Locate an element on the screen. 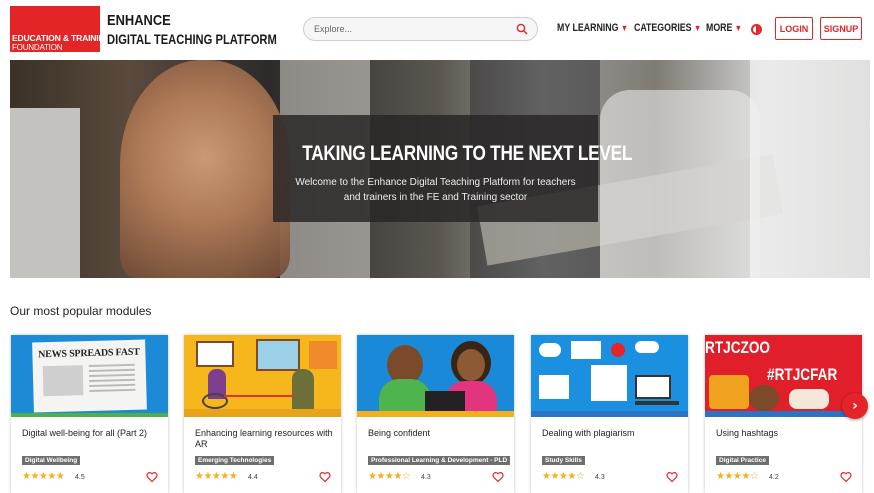  search-icon is located at coordinates (522, 29).